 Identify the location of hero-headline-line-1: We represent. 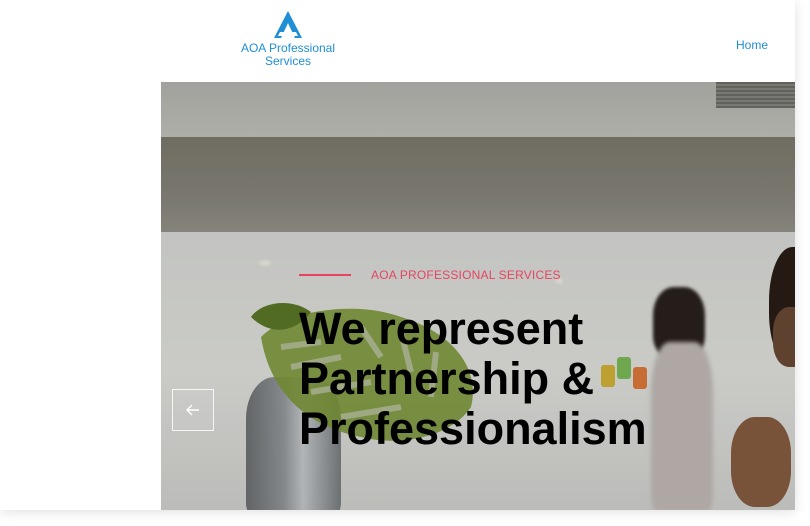
(441, 328).